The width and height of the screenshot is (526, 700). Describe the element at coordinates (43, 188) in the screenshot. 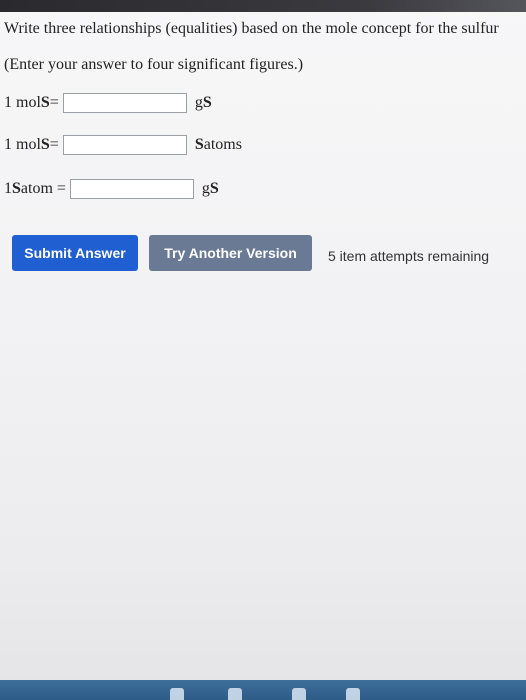

I see `row-label-equals: atom =` at that location.